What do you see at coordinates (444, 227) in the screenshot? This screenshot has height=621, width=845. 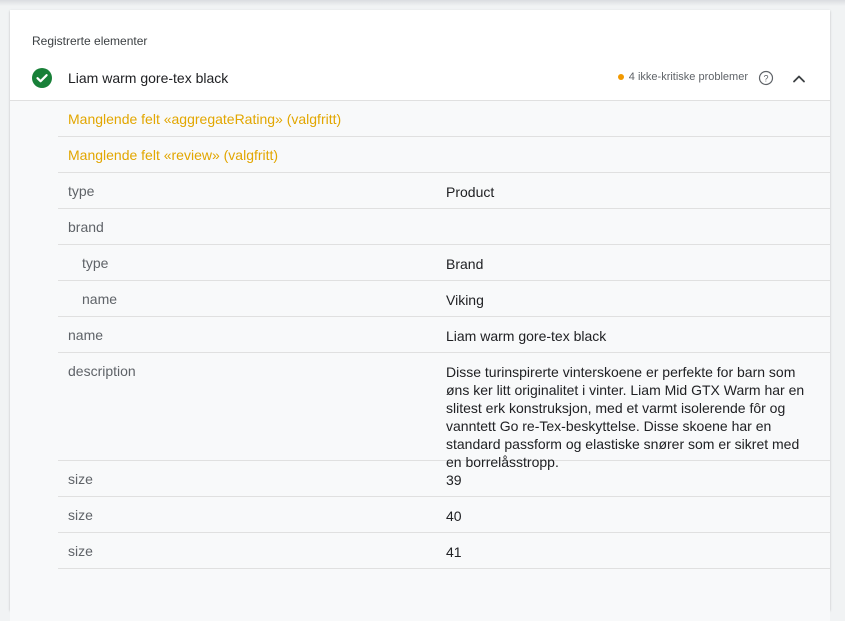 I see `property-row: brand` at bounding box center [444, 227].